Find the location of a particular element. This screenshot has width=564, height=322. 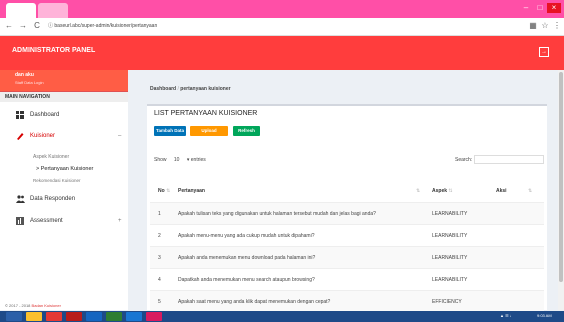

clock: 9:03 AM is located at coordinates (544, 315).